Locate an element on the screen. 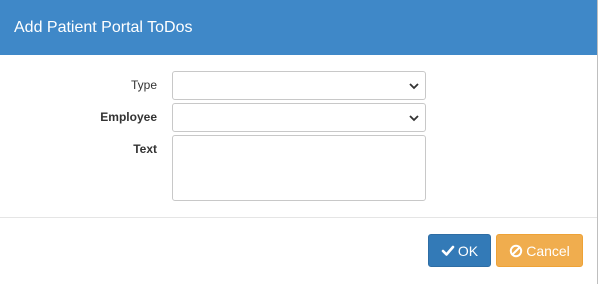 Image resolution: width=598 pixels, height=284 pixels. text-label: Text is located at coordinates (145, 149).